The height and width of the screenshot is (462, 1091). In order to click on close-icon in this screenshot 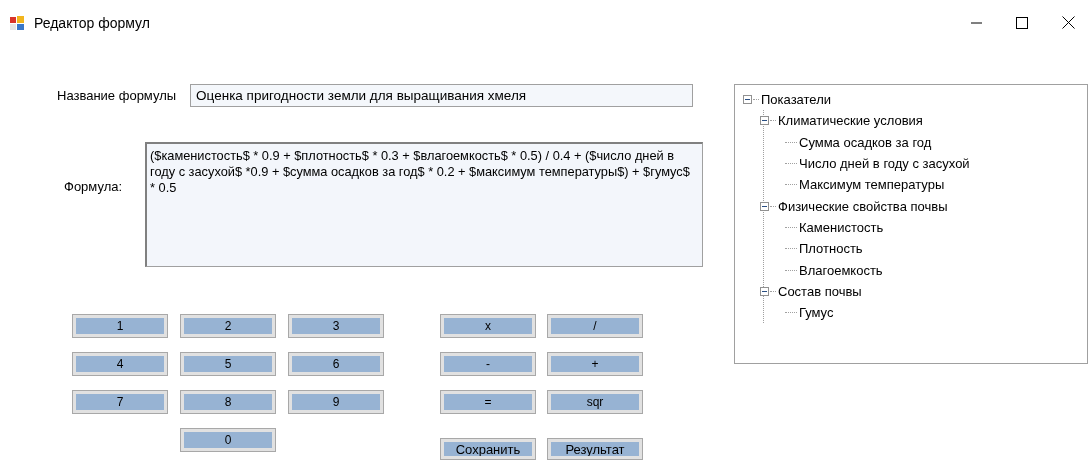, I will do `click(1068, 22)`.